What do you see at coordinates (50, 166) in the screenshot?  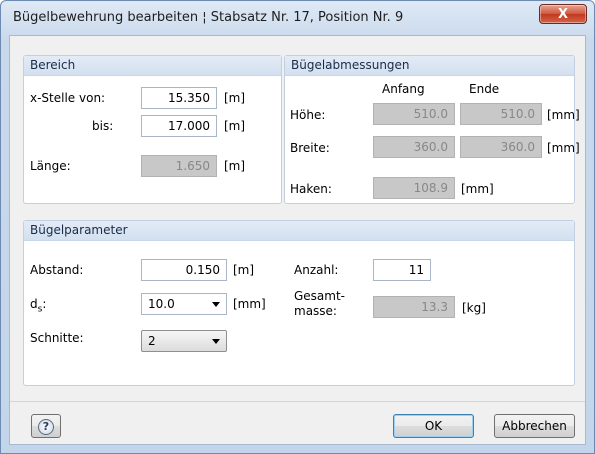 I see `laenge-label: Länge:` at bounding box center [50, 166].